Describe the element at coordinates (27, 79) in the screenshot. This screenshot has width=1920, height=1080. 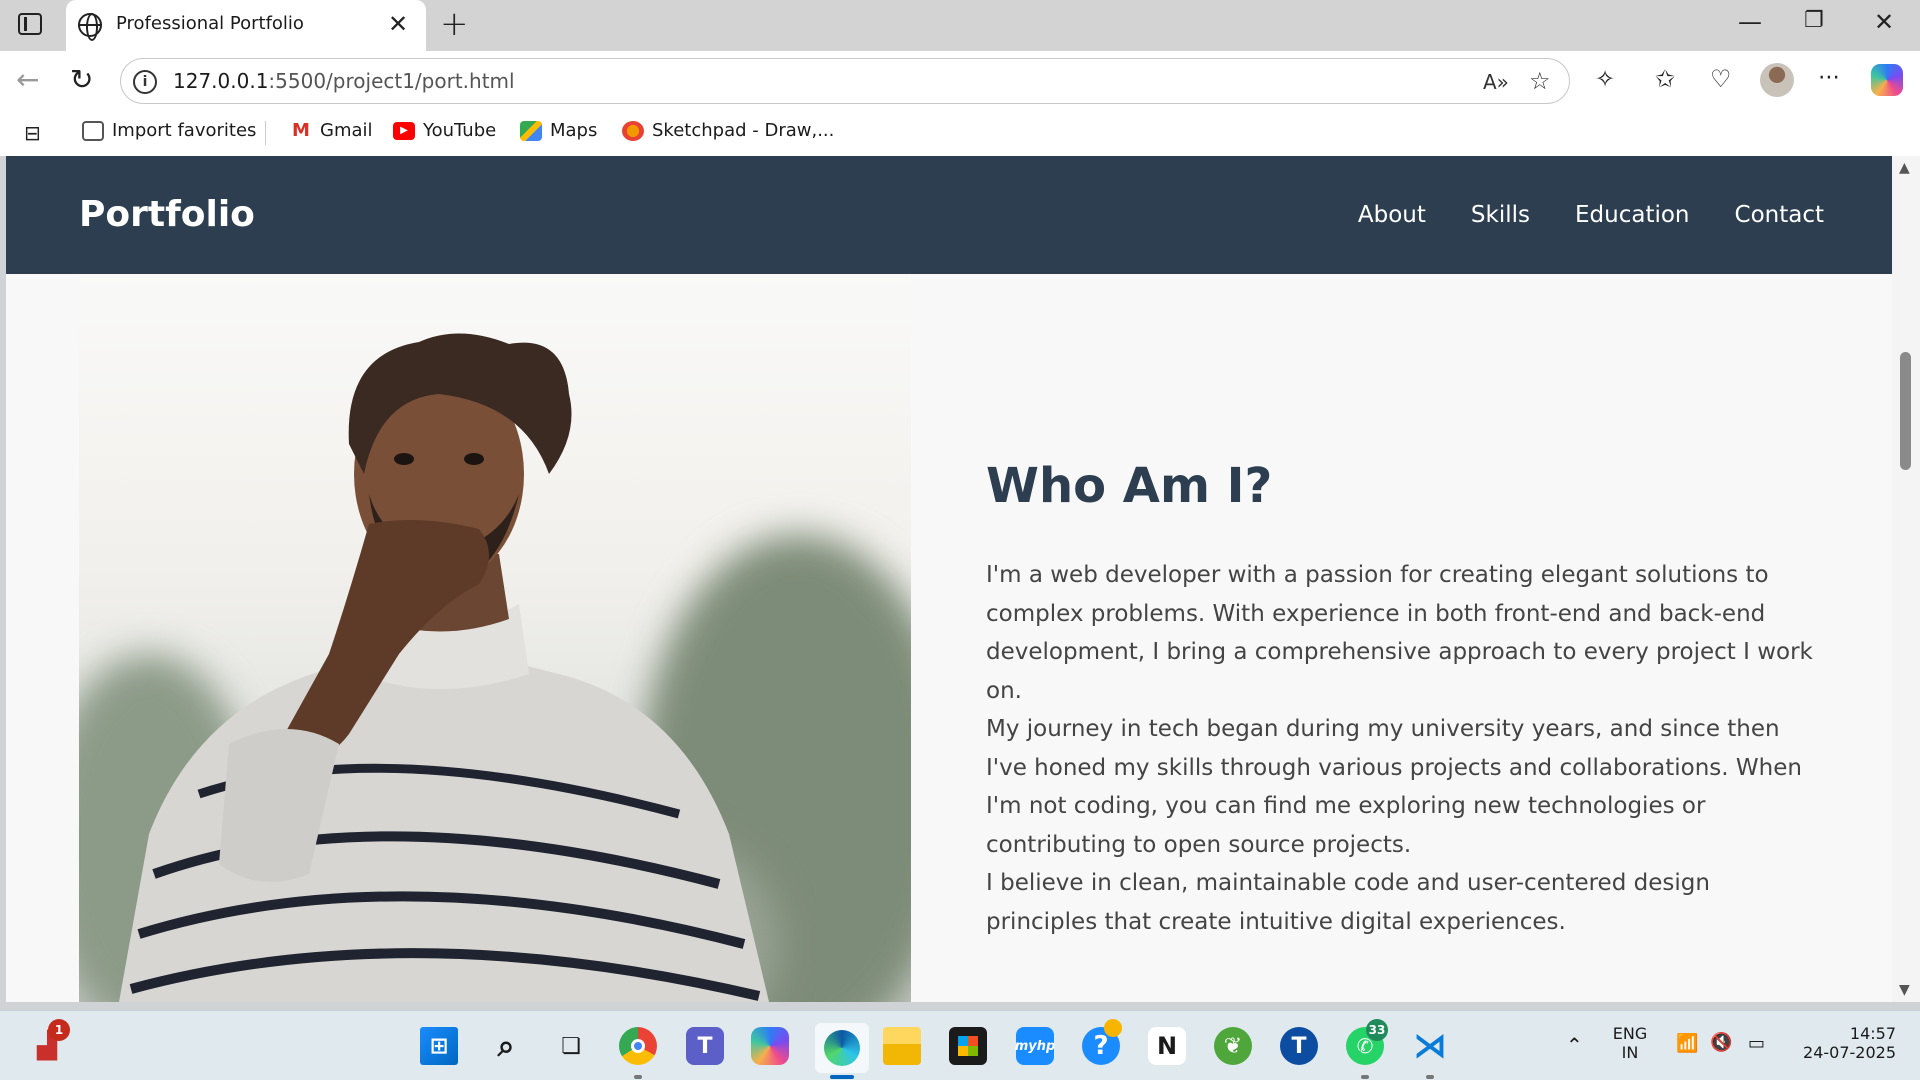
I see `back-icon: ←` at that location.